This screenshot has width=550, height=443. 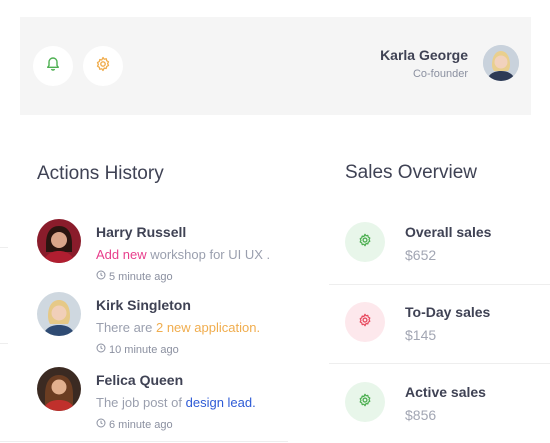 I want to click on user-name: Karla George, so click(x=424, y=55).